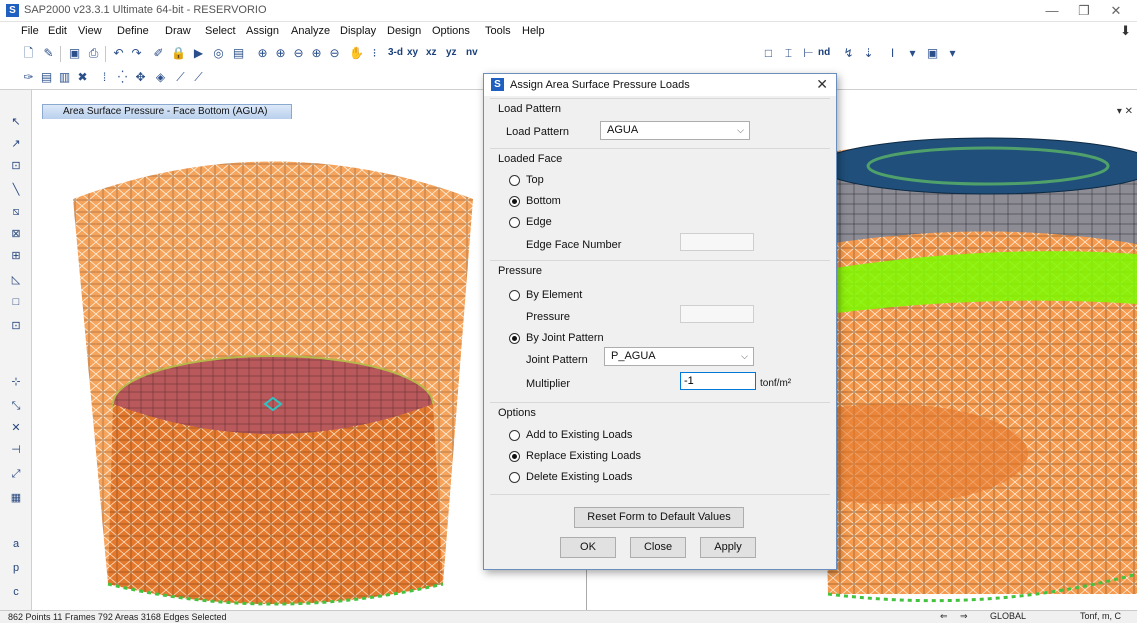  Describe the element at coordinates (768, 53) in the screenshot. I see `select-box-icon: □` at that location.